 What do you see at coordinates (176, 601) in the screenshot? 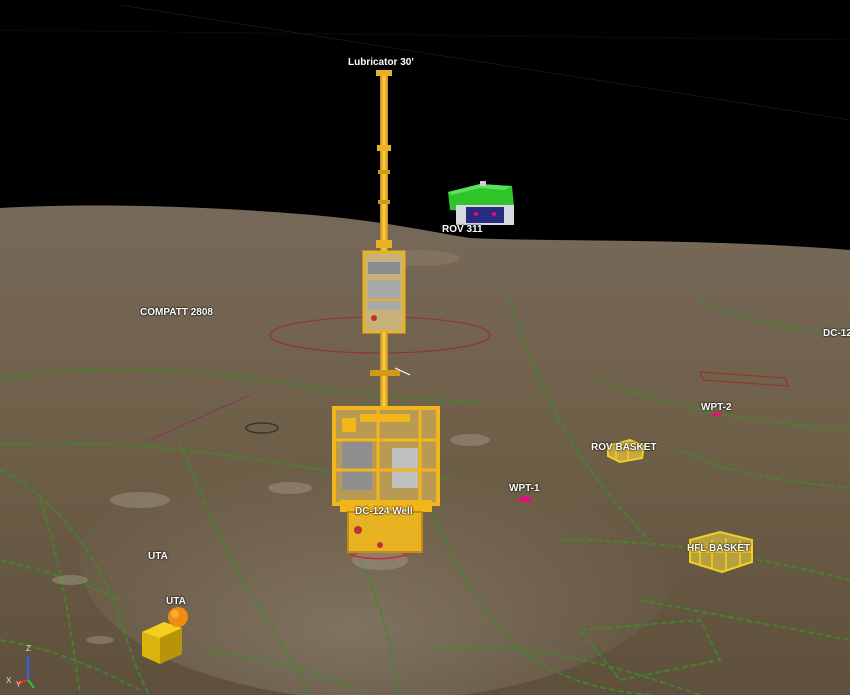
I see `label-uta-lower: UTA` at bounding box center [176, 601].